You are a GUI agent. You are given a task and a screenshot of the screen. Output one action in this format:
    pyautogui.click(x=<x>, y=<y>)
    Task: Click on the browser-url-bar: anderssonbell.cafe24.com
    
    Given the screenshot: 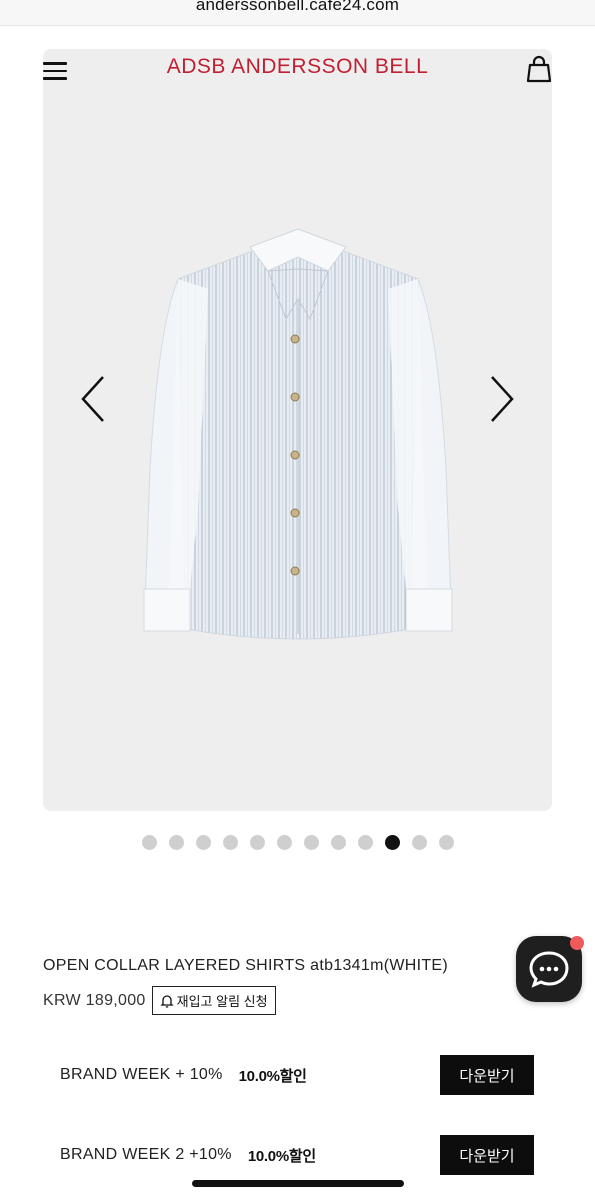 What is the action you would take?
    pyautogui.click(x=297, y=13)
    